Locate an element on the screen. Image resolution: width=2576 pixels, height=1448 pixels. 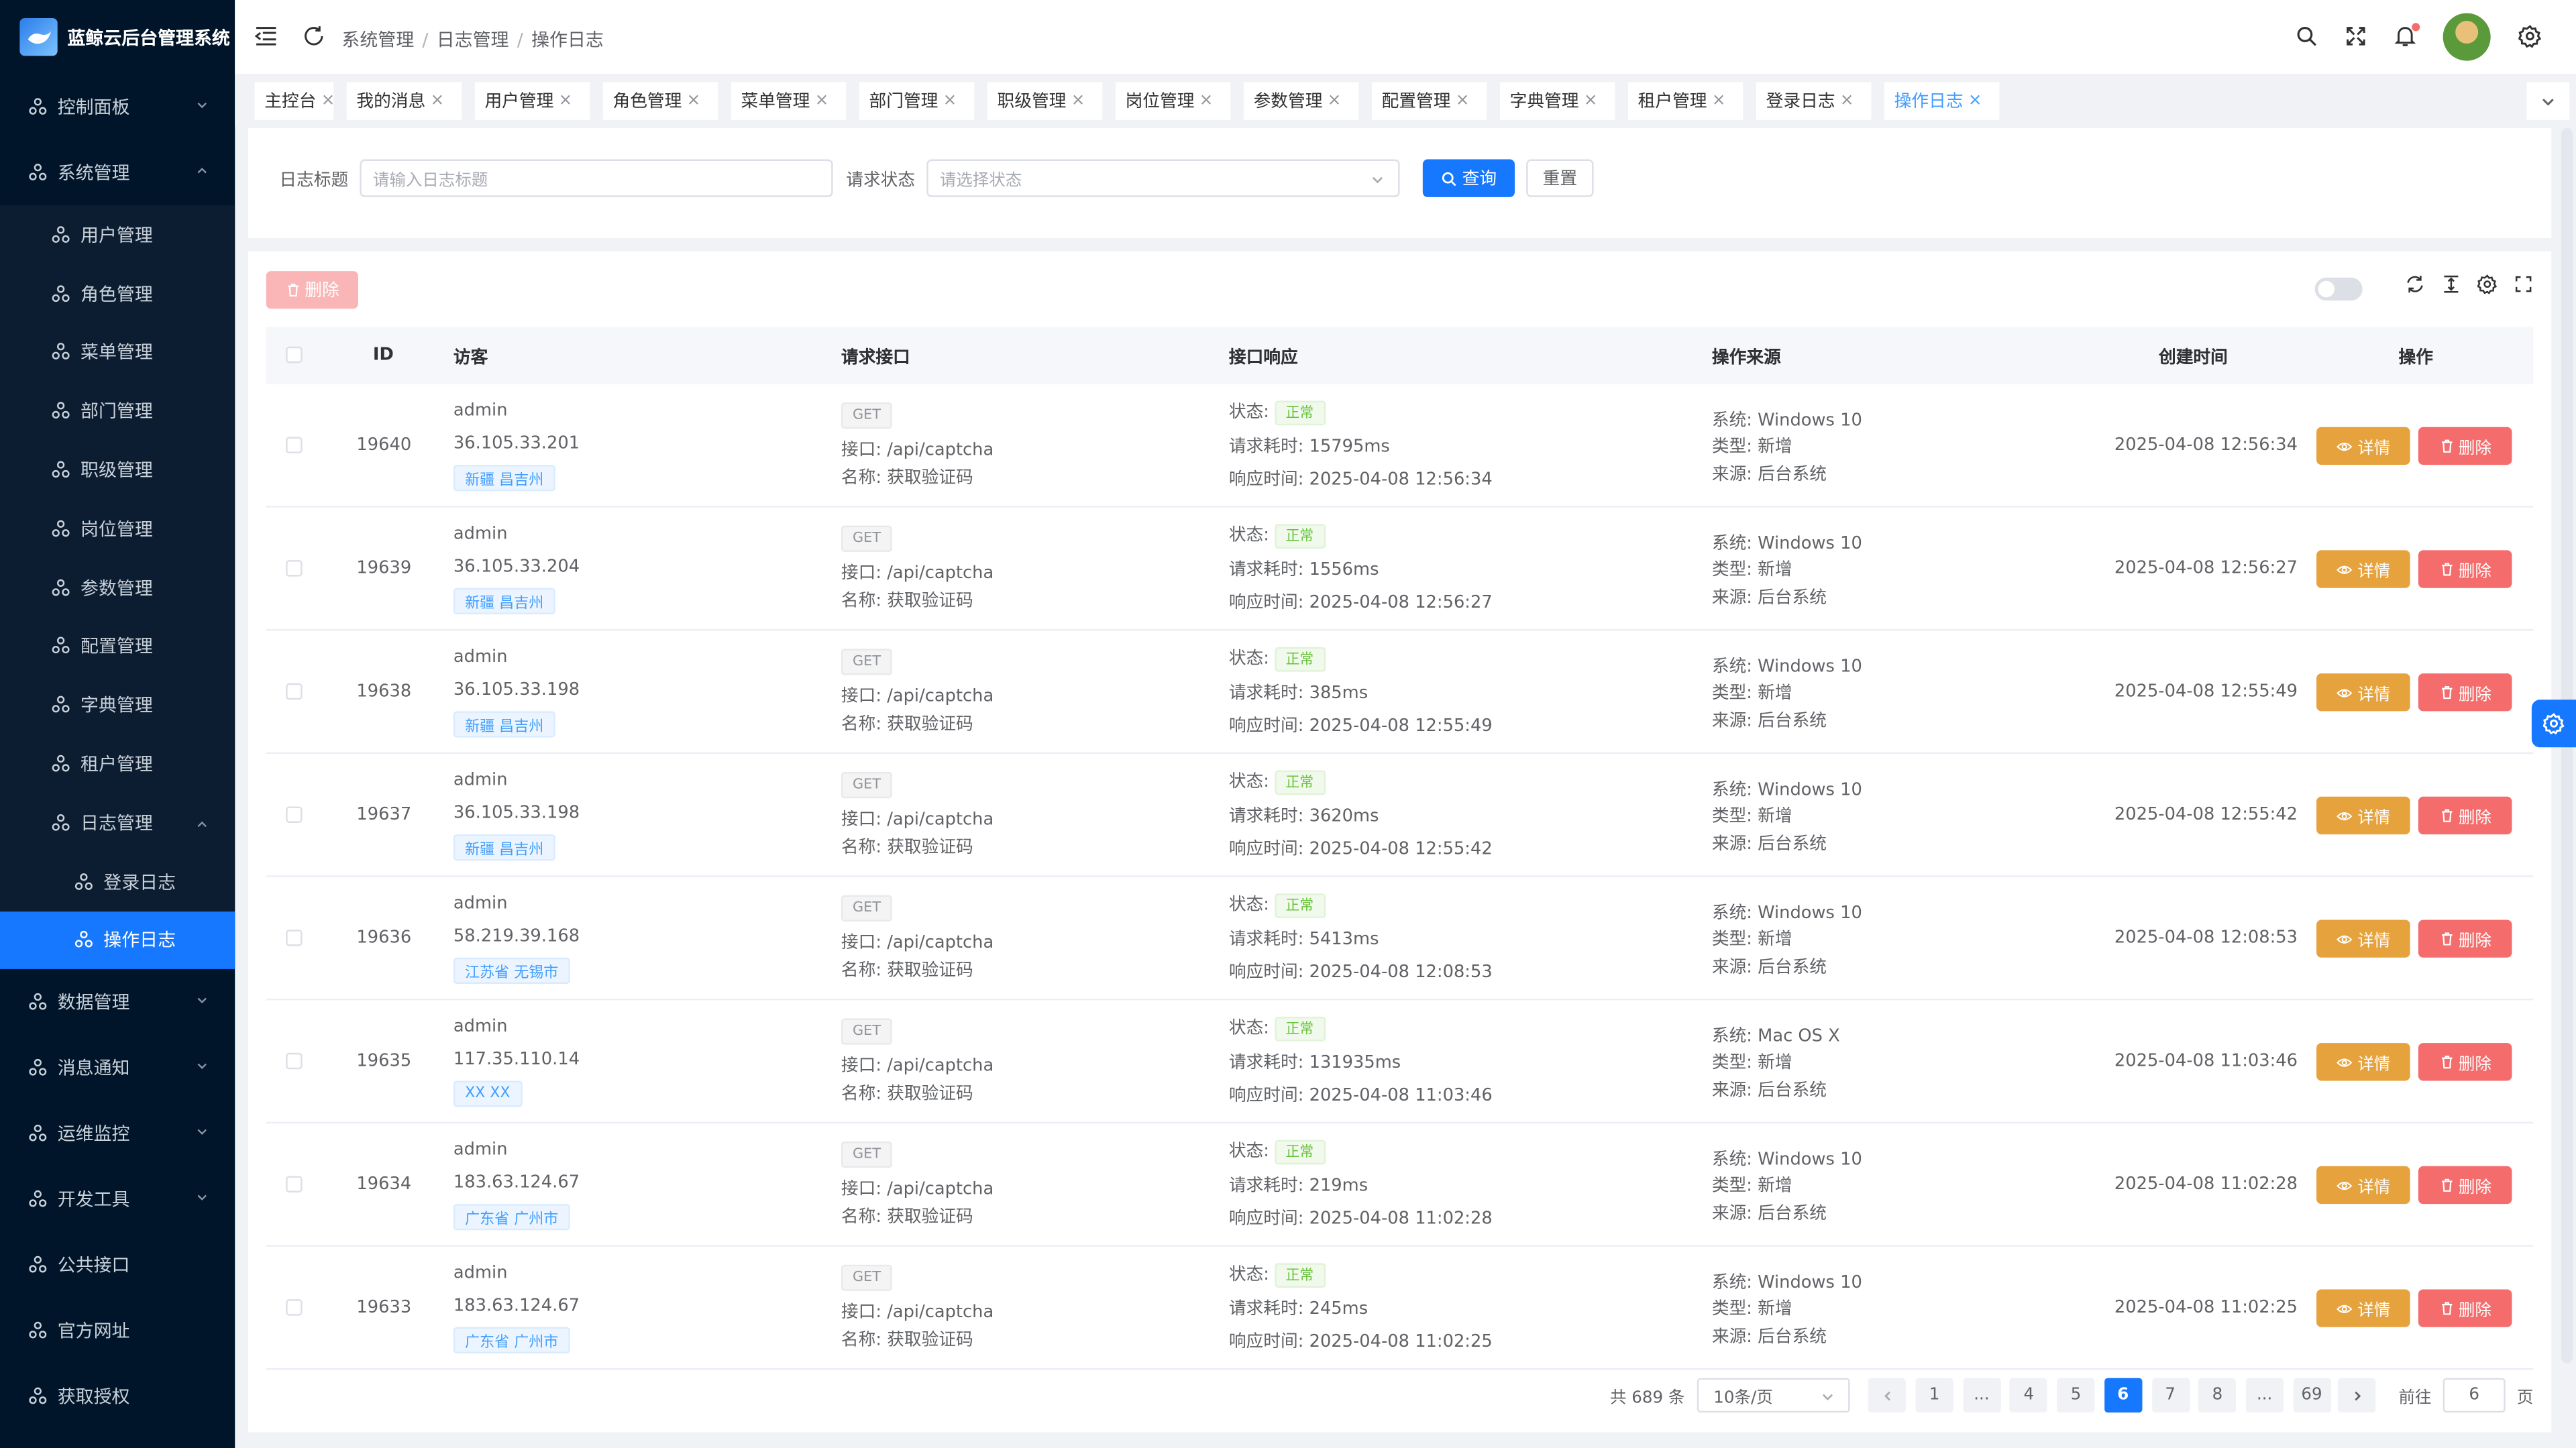
sidebar-item: 日志管理 is located at coordinates (117, 822).